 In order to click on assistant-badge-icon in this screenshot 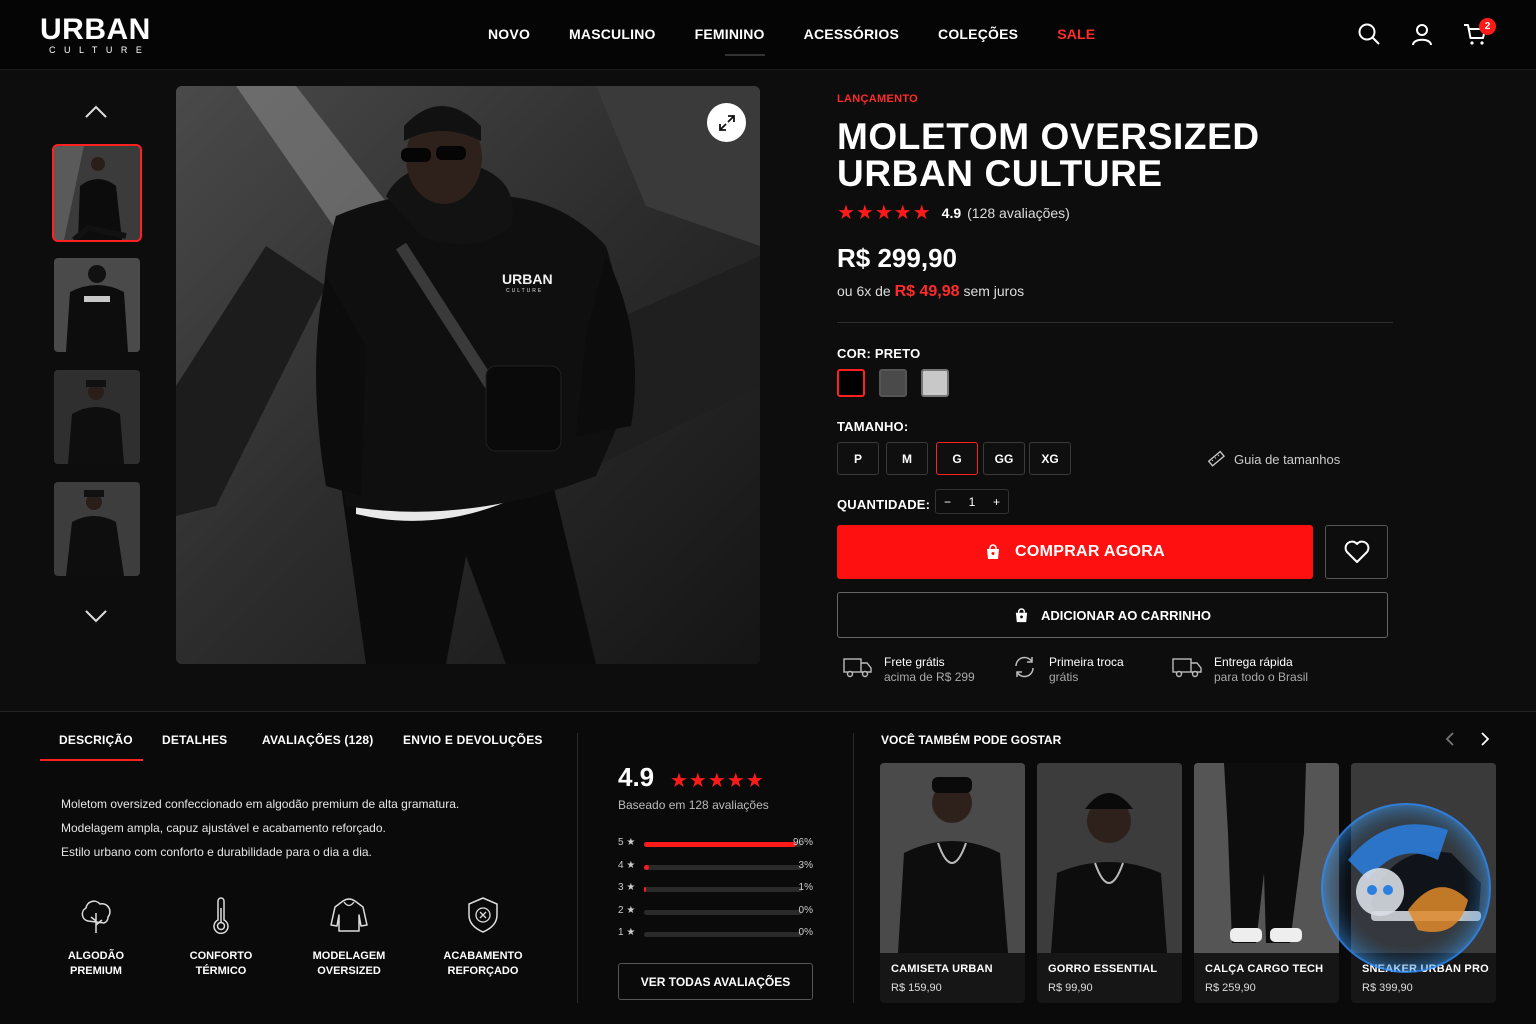, I will do `click(1406, 888)`.